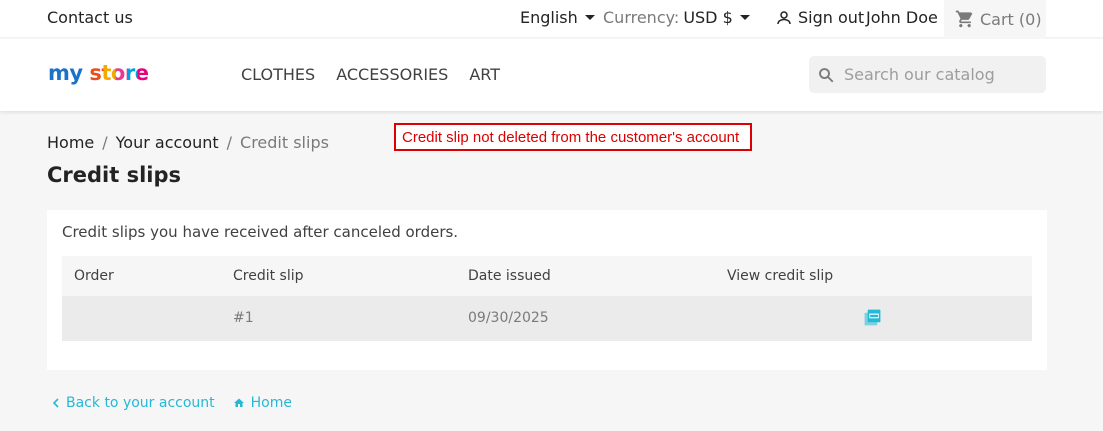 The width and height of the screenshot is (1103, 431). What do you see at coordinates (55, 403) in the screenshot?
I see `chevron-left-icon` at bounding box center [55, 403].